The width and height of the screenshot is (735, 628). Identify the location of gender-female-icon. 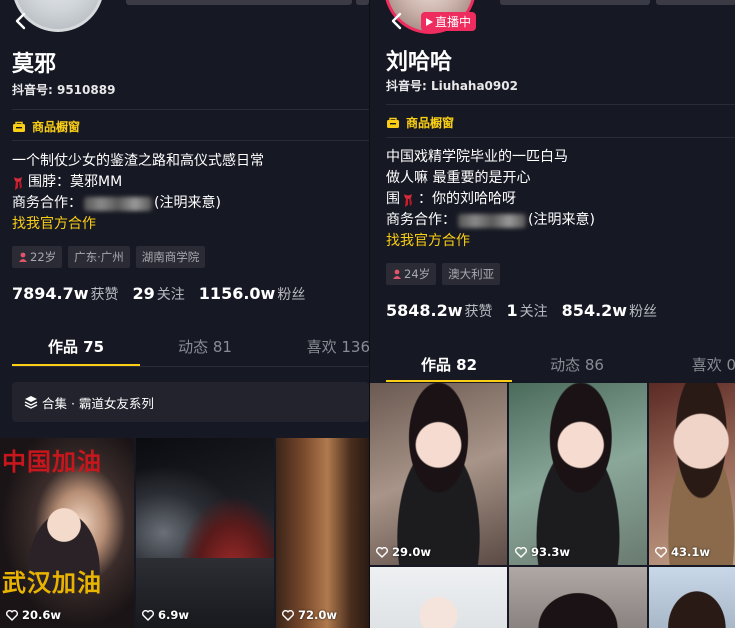
(23, 257).